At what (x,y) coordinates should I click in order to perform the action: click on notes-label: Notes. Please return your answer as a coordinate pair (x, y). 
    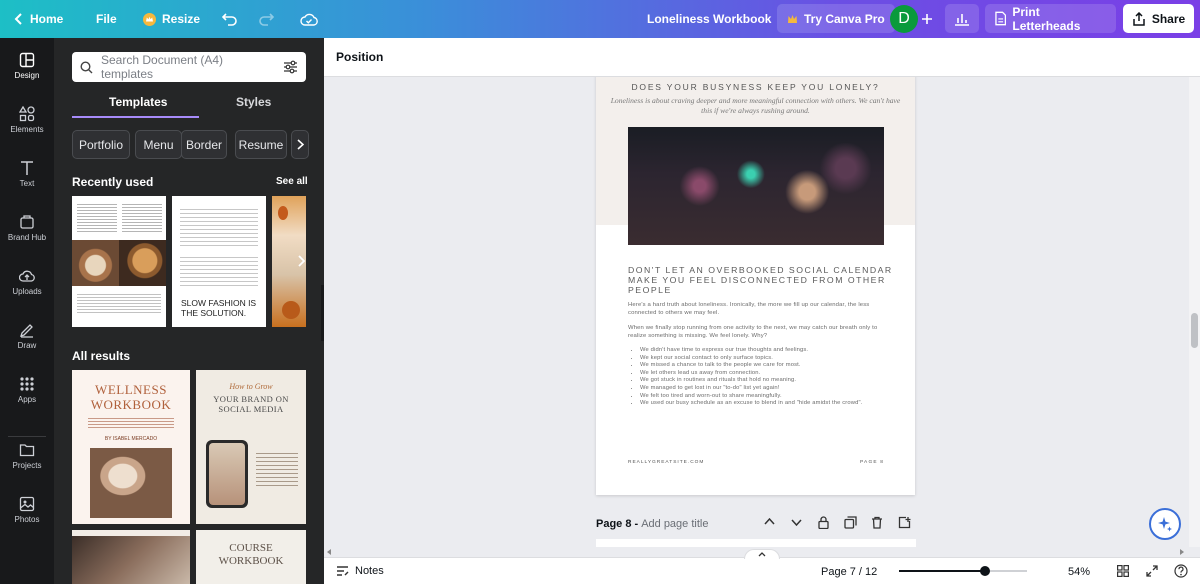
    Looking at the image, I should click on (369, 571).